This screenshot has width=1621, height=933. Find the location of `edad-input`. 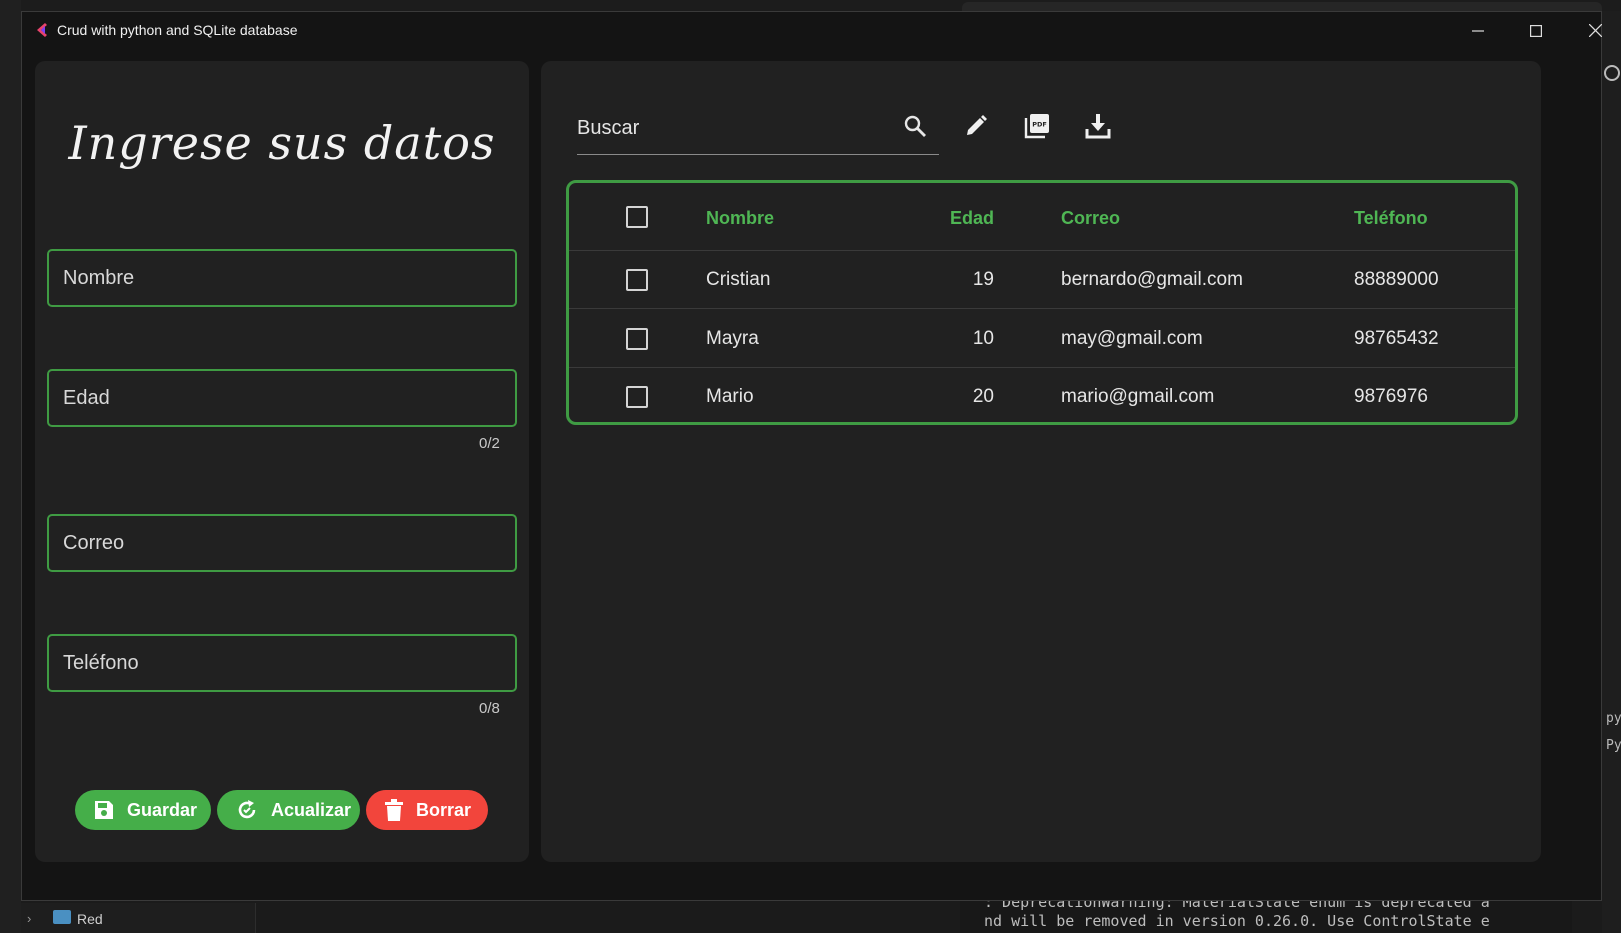

edad-input is located at coordinates (289, 398).